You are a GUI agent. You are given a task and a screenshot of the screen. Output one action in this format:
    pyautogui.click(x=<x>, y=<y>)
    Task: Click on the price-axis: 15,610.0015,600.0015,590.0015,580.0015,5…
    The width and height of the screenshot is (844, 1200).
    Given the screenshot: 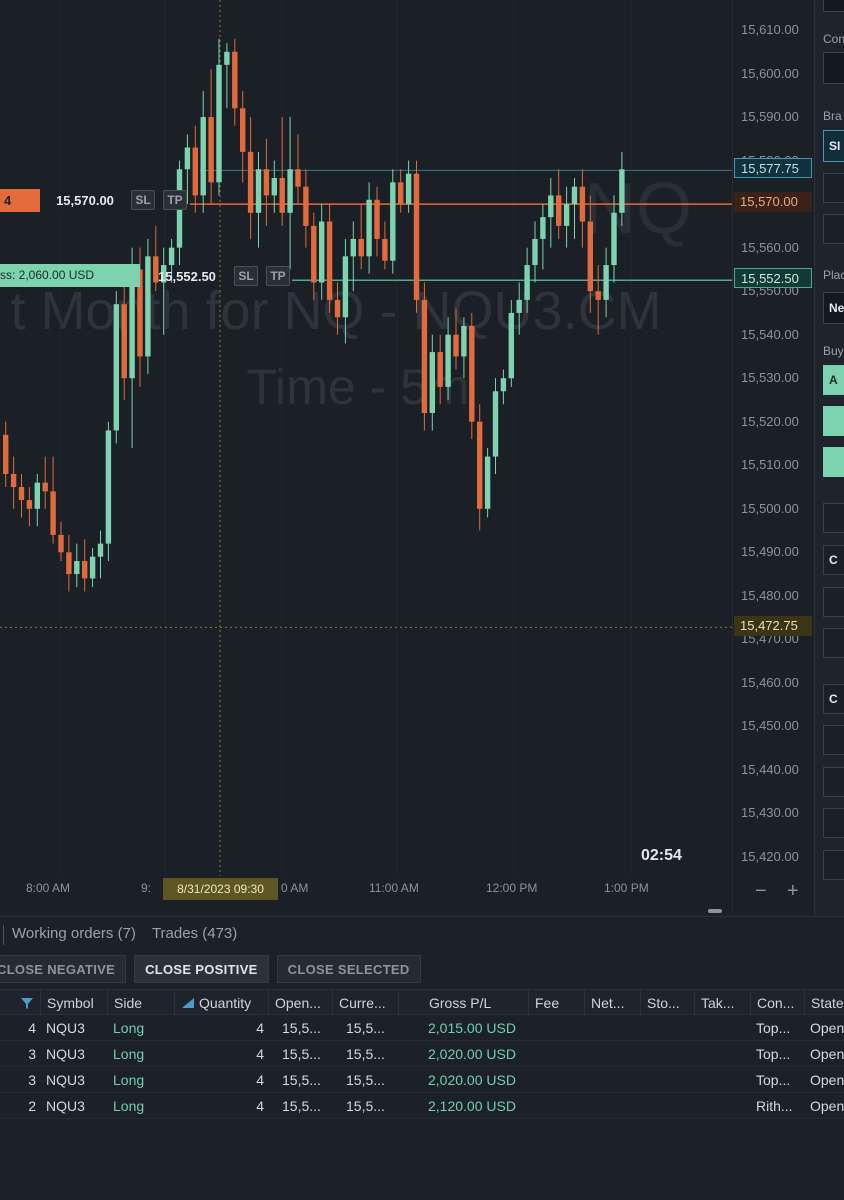 What is the action you would take?
    pyautogui.click(x=773, y=456)
    